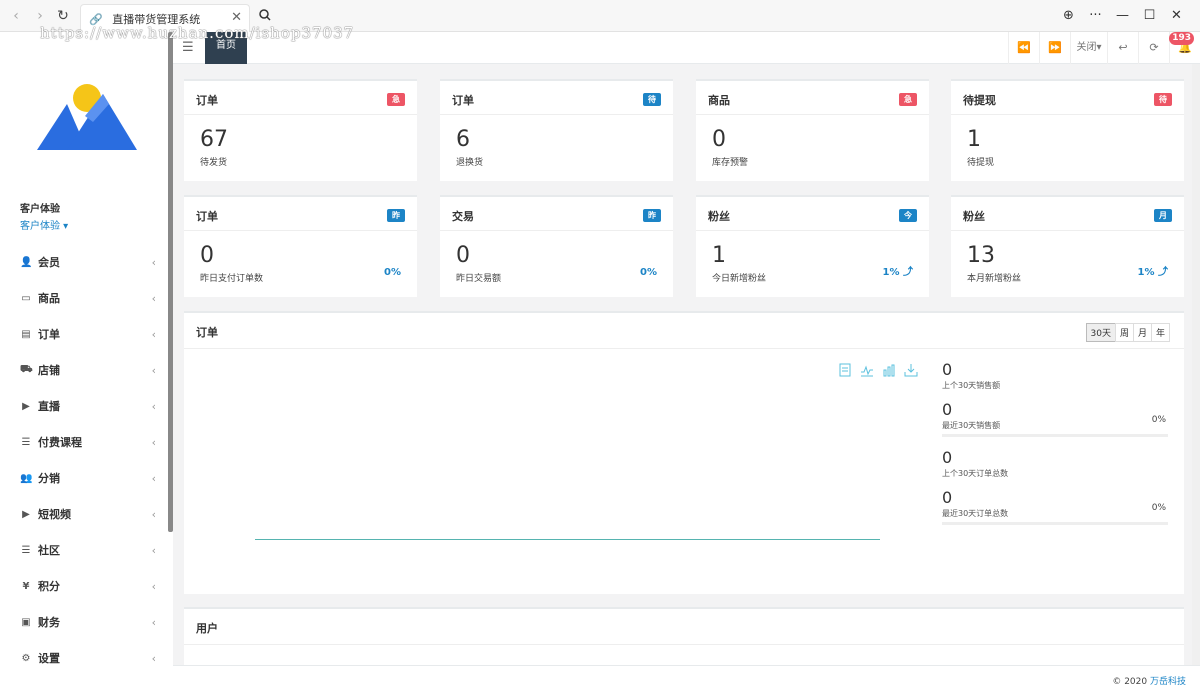 The image size is (1200, 693). What do you see at coordinates (49, 262) in the screenshot?
I see `sidebar-item-label: 会员` at bounding box center [49, 262].